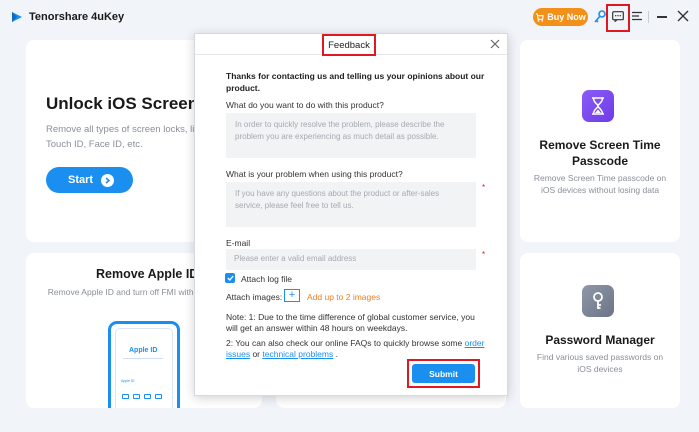 The height and width of the screenshot is (432, 699). I want to click on key-icon, so click(600, 17).